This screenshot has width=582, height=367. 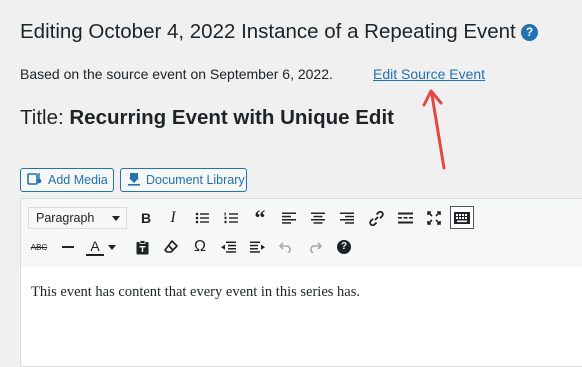 What do you see at coordinates (42, 117) in the screenshot?
I see `title-label: Title:` at bounding box center [42, 117].